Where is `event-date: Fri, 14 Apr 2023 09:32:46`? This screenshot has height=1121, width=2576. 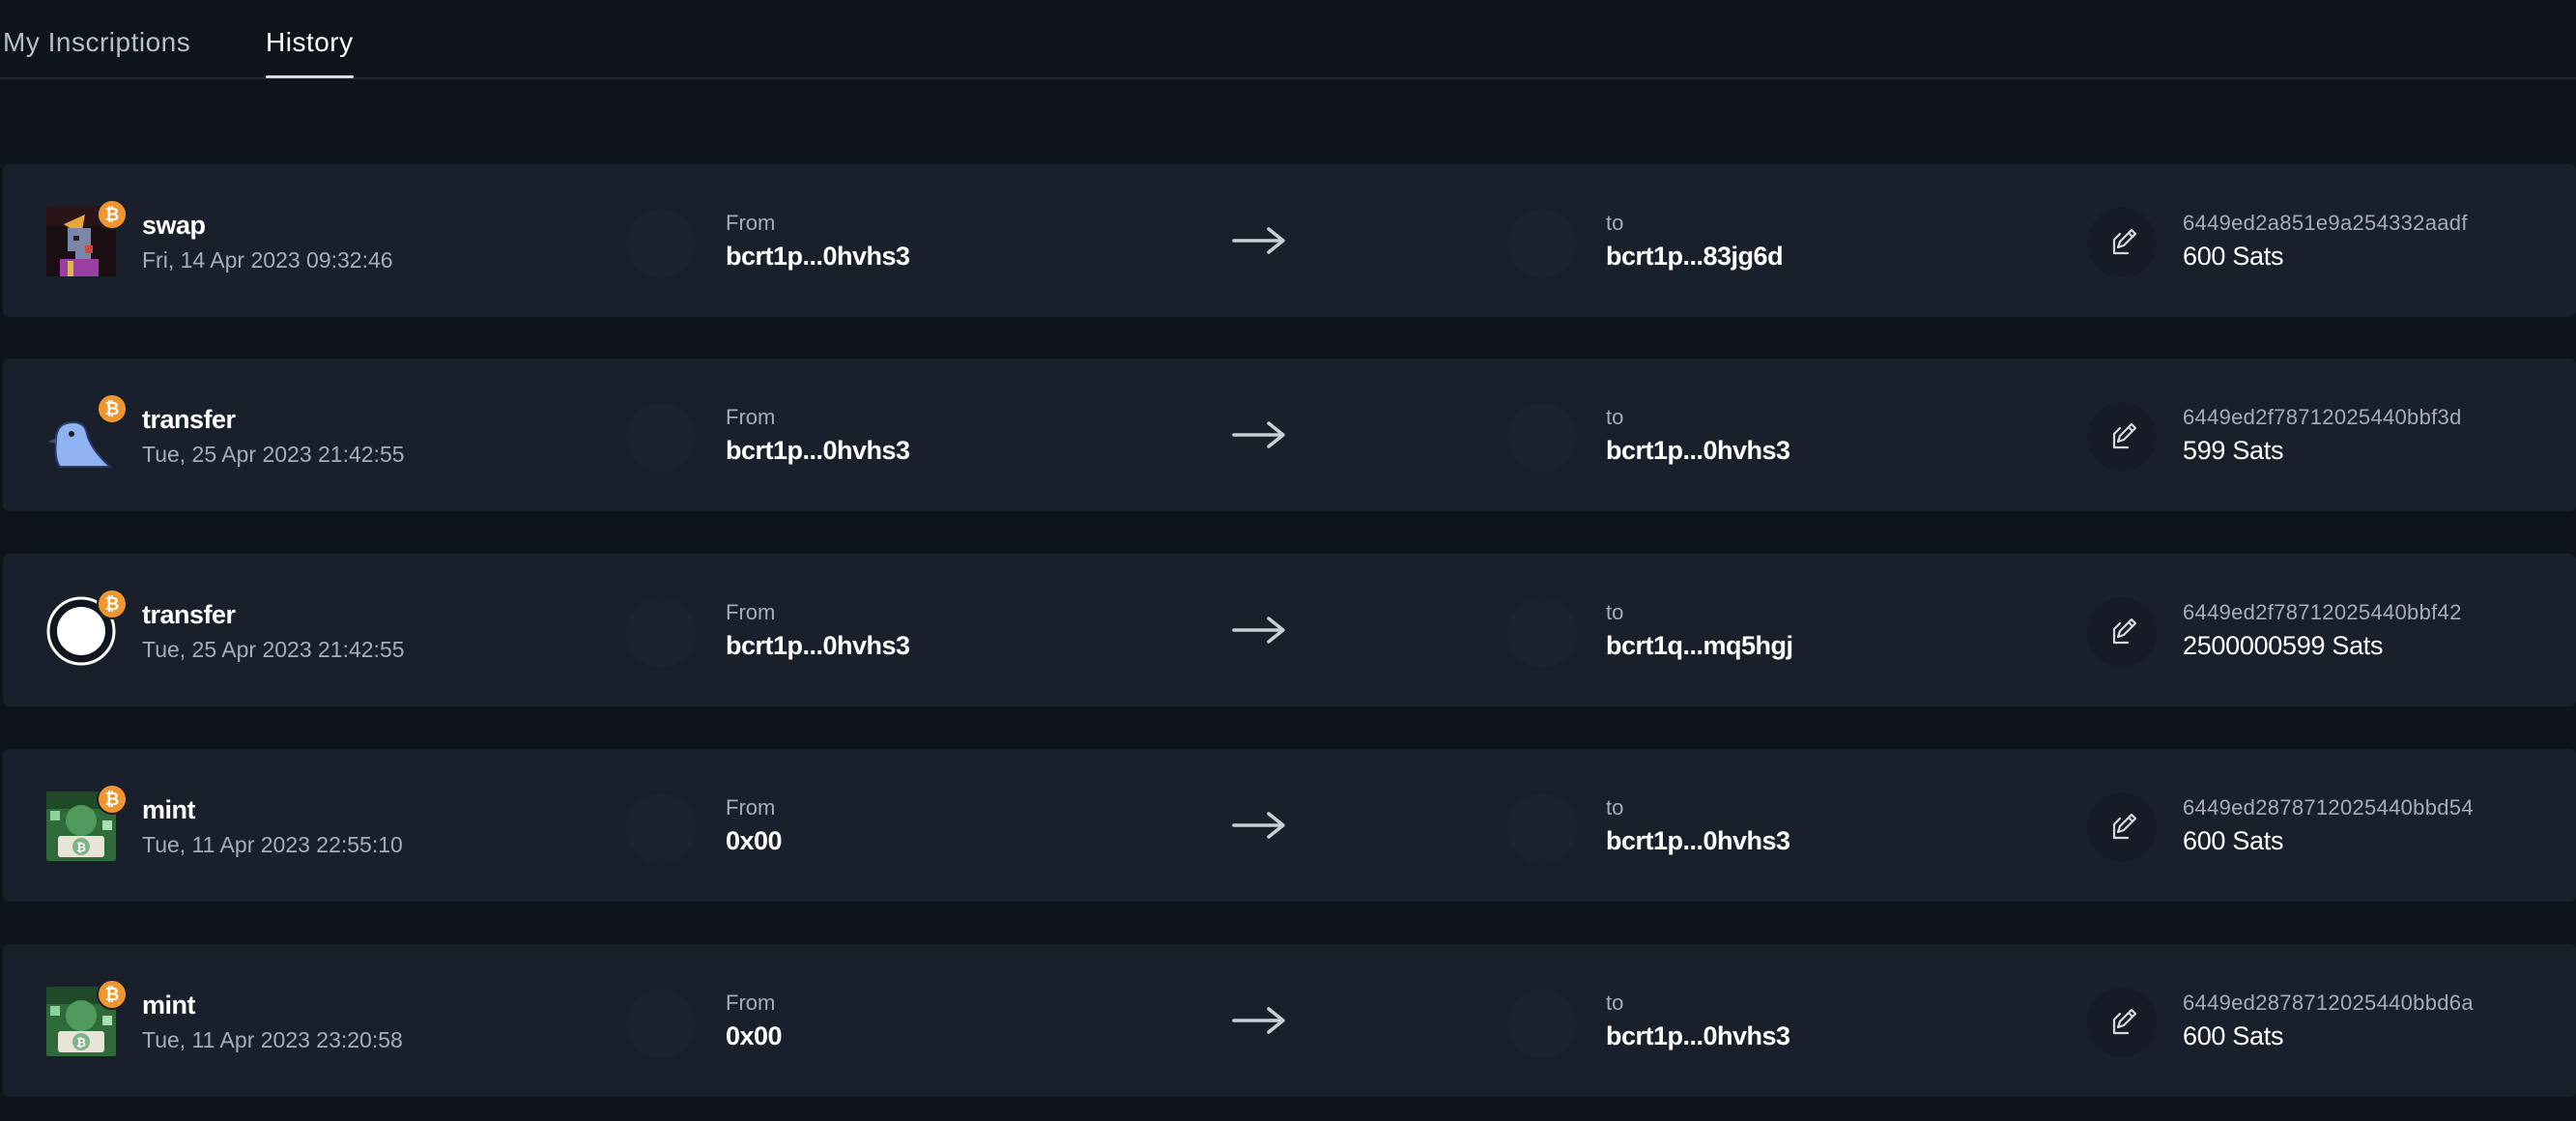
event-date: Fri, 14 Apr 2023 09:32:46 is located at coordinates (268, 260).